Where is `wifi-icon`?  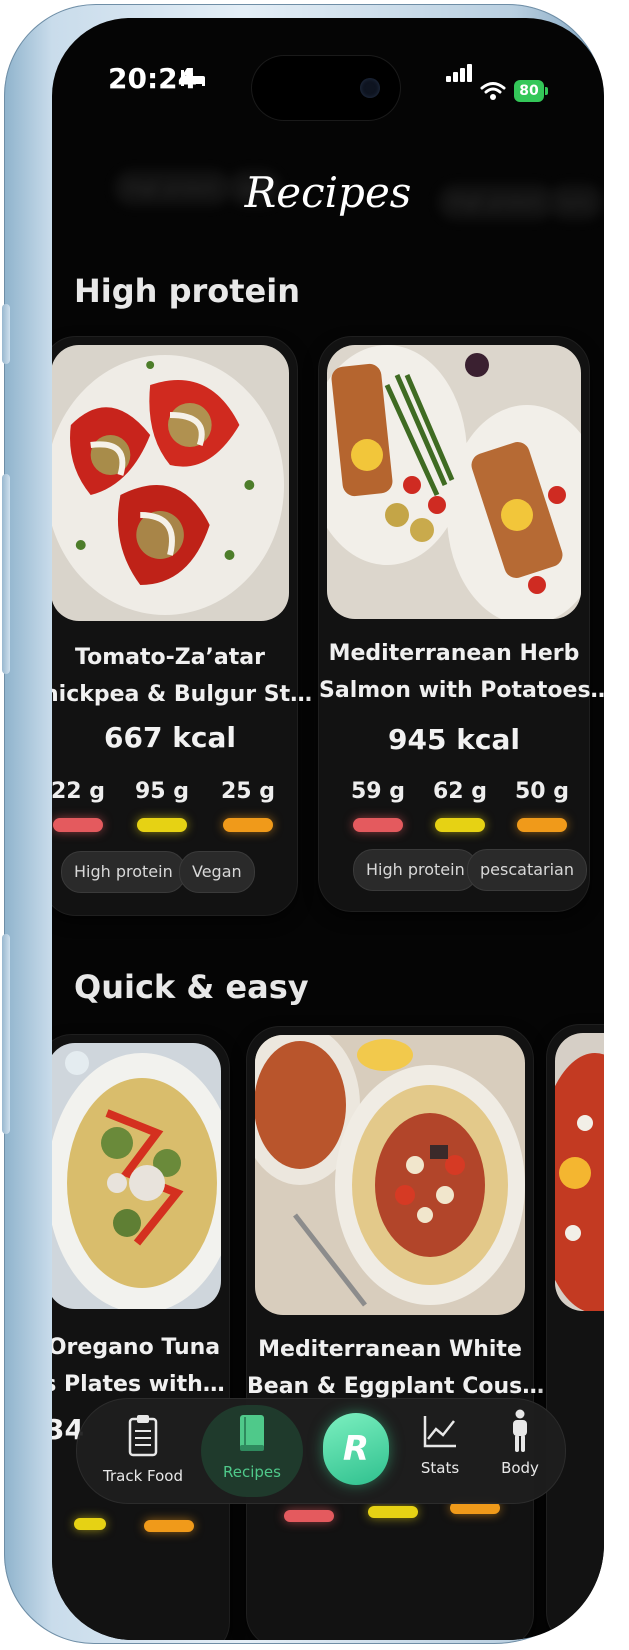
wifi-icon is located at coordinates (493, 91).